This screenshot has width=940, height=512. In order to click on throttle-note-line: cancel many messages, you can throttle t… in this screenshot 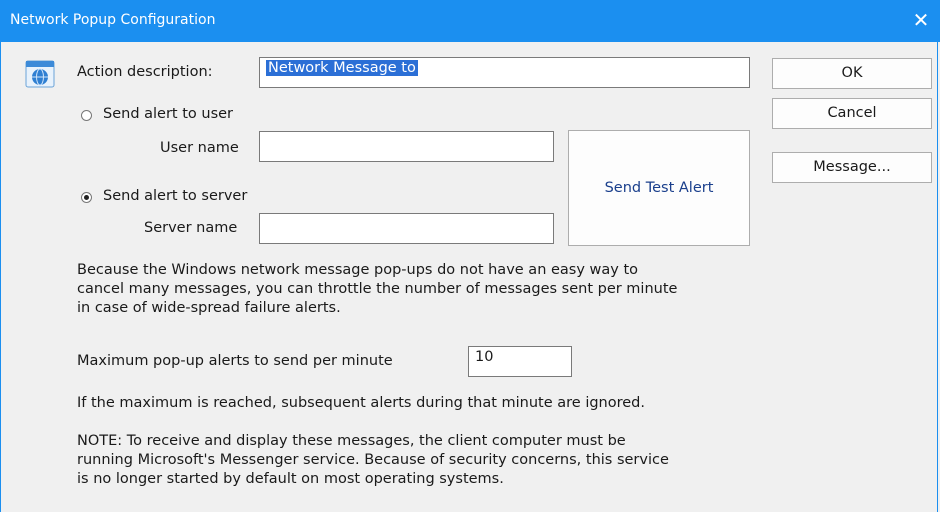, I will do `click(377, 289)`.